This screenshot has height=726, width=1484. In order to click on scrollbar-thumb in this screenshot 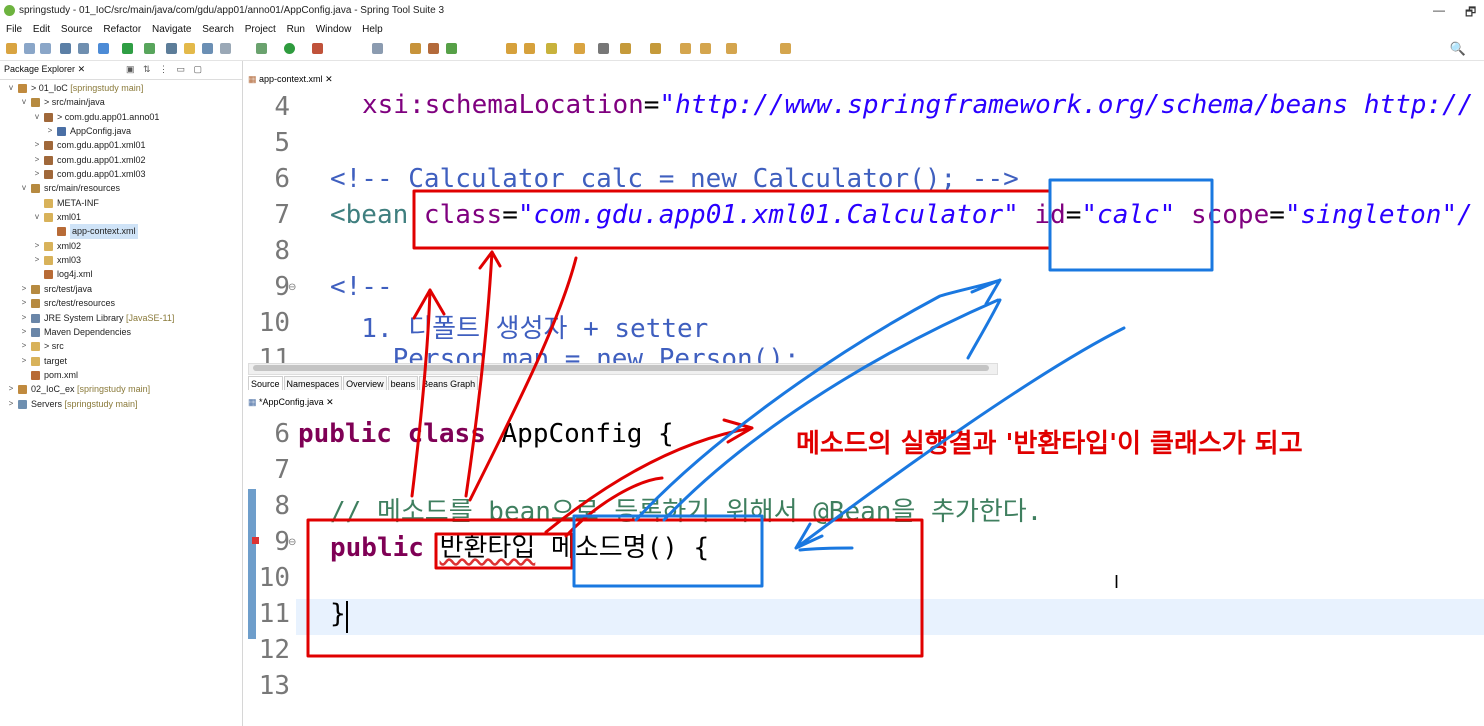, I will do `click(621, 368)`.